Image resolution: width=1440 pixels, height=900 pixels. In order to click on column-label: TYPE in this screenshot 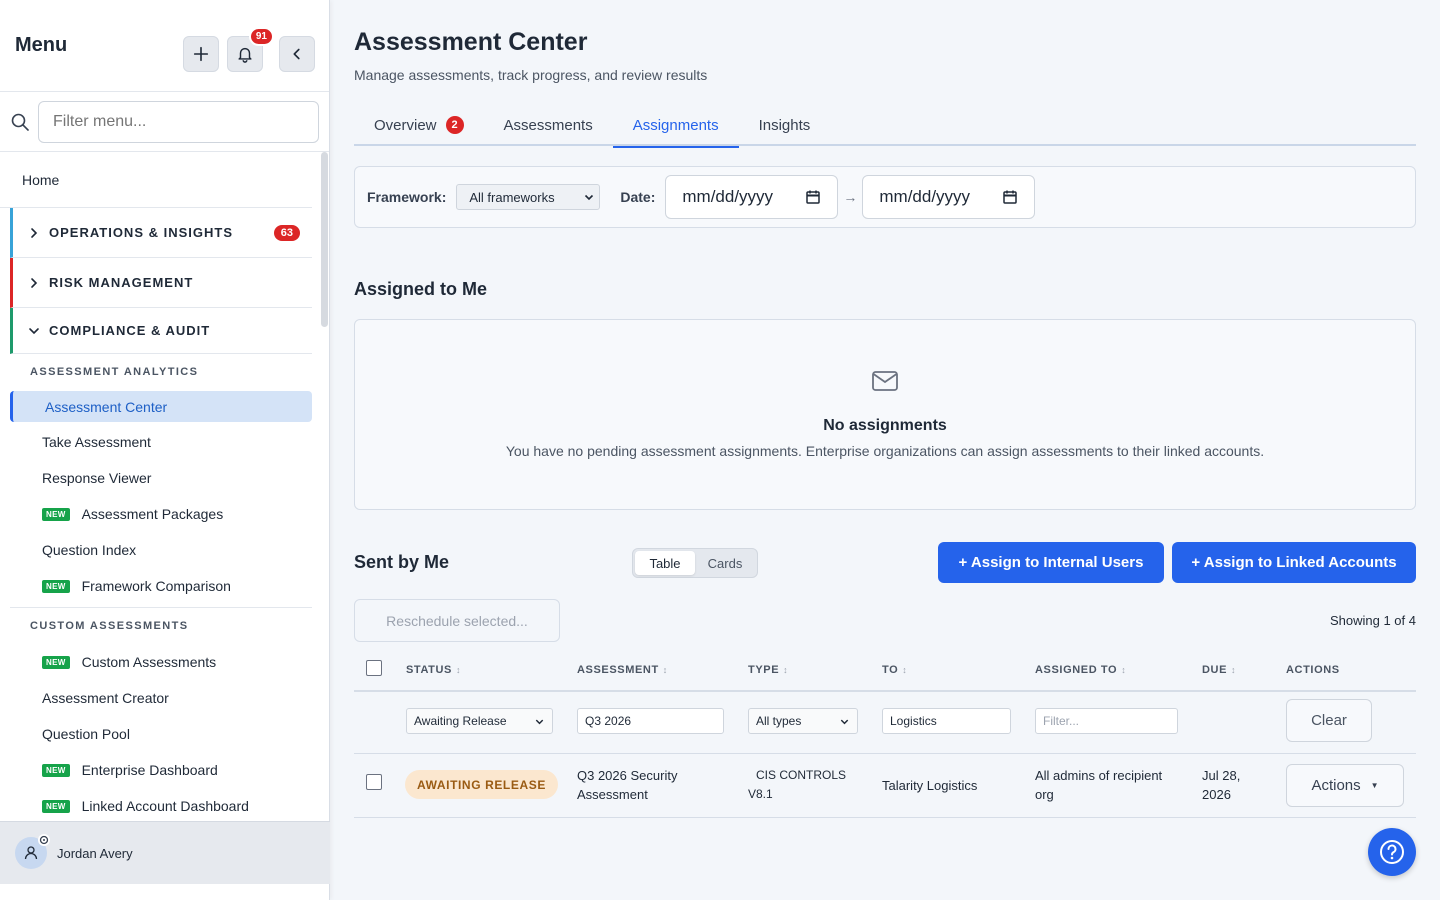, I will do `click(764, 670)`.